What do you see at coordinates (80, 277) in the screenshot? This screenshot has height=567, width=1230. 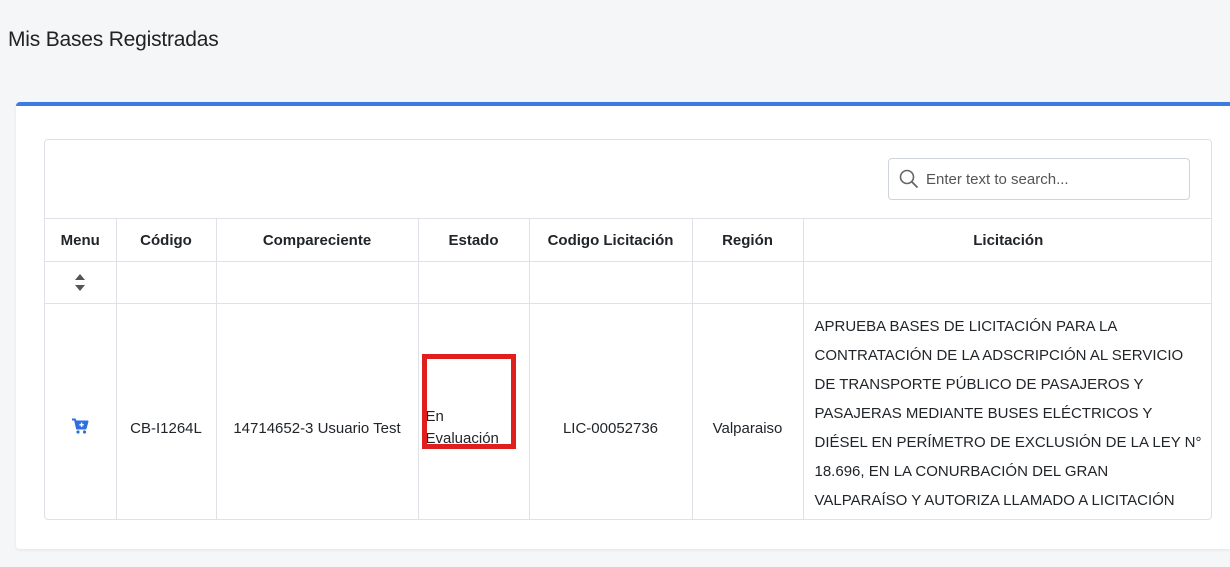 I see `sort-up-icon` at bounding box center [80, 277].